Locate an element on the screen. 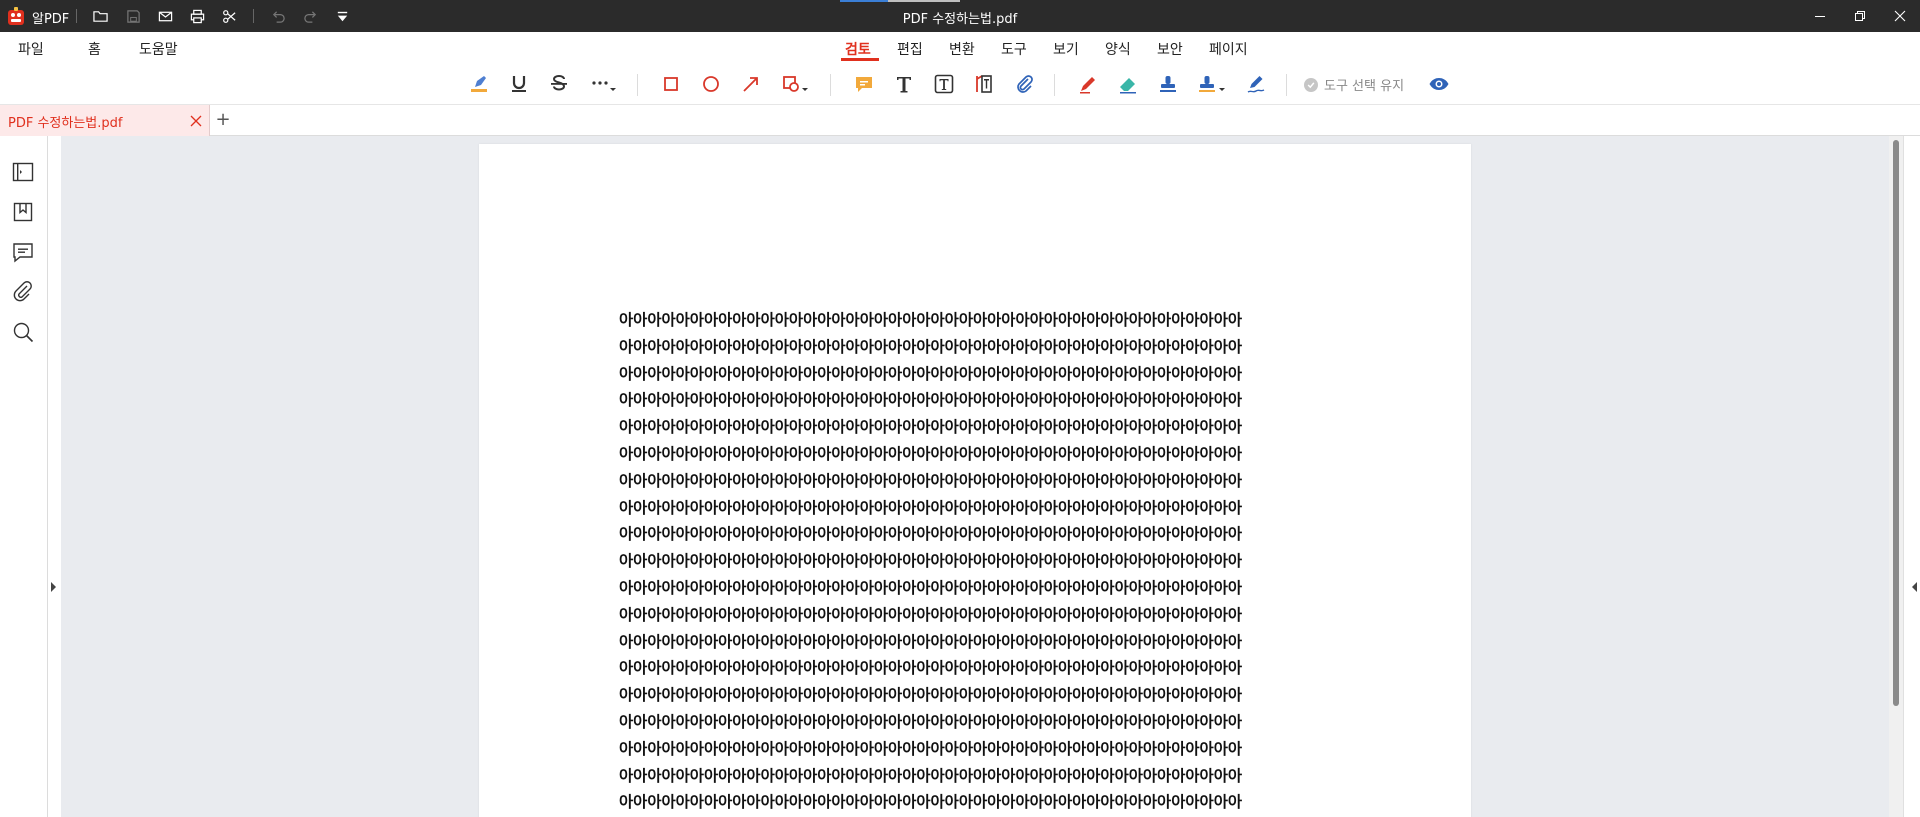  scrollbar-thumb is located at coordinates (1896, 423).